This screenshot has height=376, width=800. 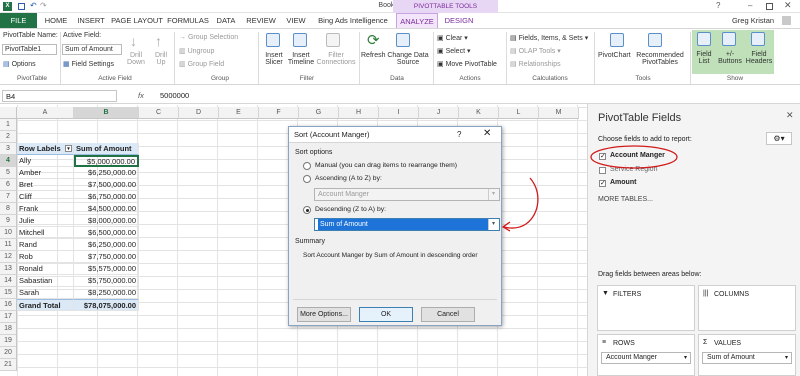 I want to click on field-list-button: Field List, so click(x=704, y=58).